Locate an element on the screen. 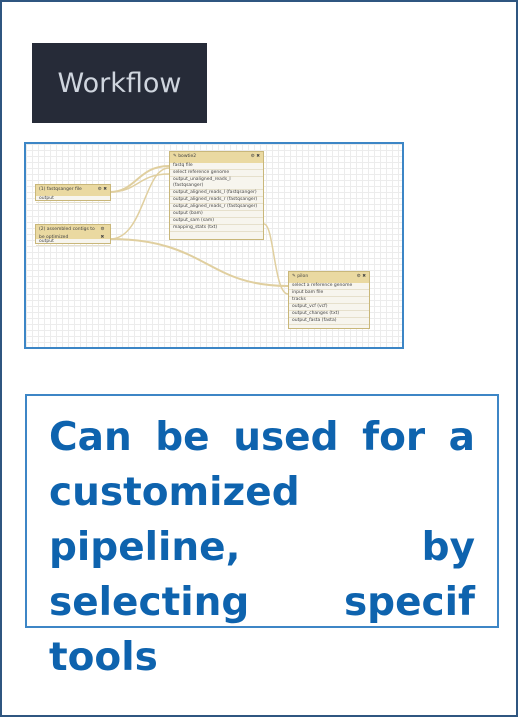  node-row: output_aligned_reads_l (fastqsanger) is located at coordinates (216, 193).